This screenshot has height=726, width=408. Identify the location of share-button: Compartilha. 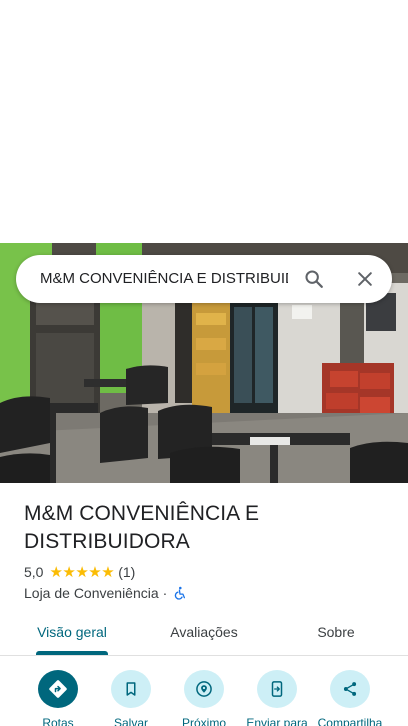
(350, 698).